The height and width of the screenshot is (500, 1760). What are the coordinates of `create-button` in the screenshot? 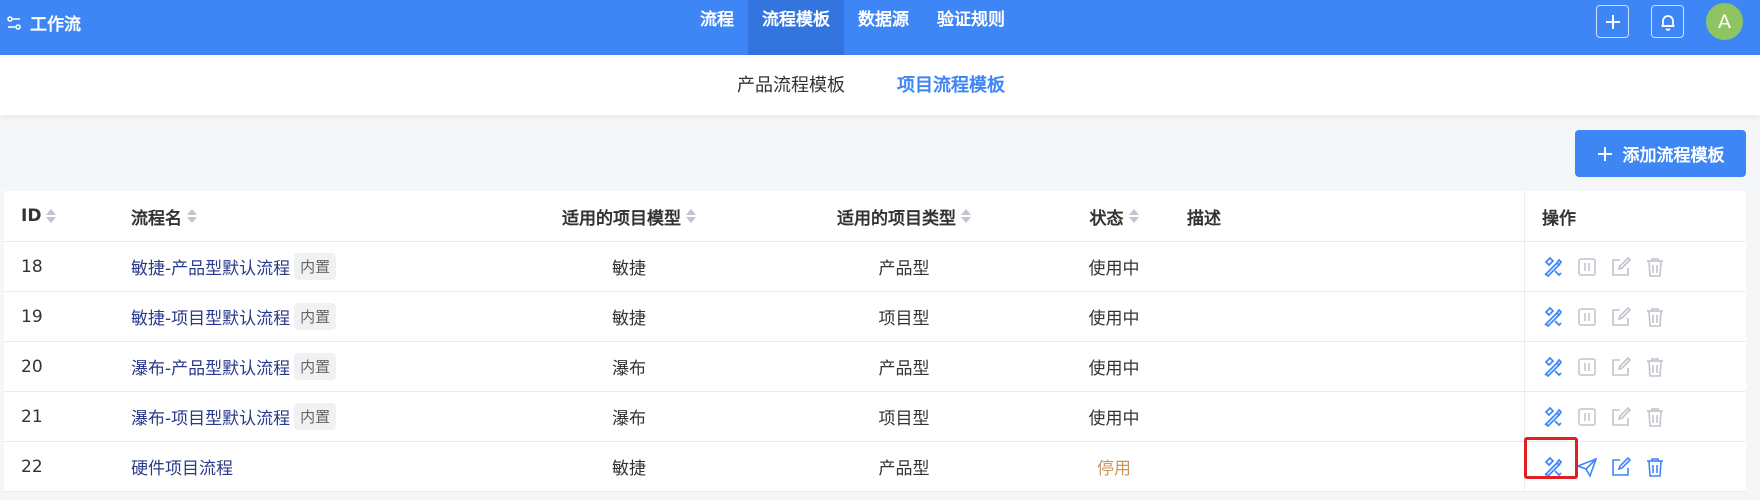 It's located at (1612, 21).